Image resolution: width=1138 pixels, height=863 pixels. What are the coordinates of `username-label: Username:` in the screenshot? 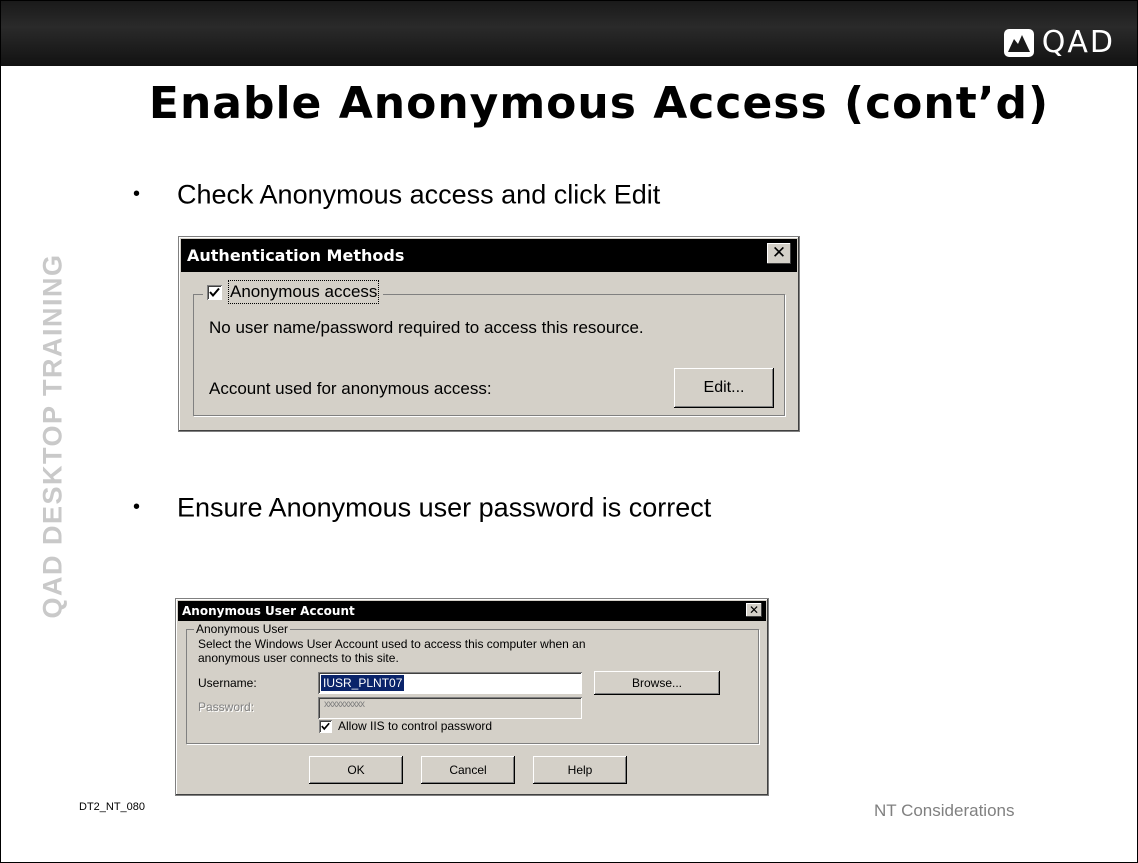 It's located at (227, 683).